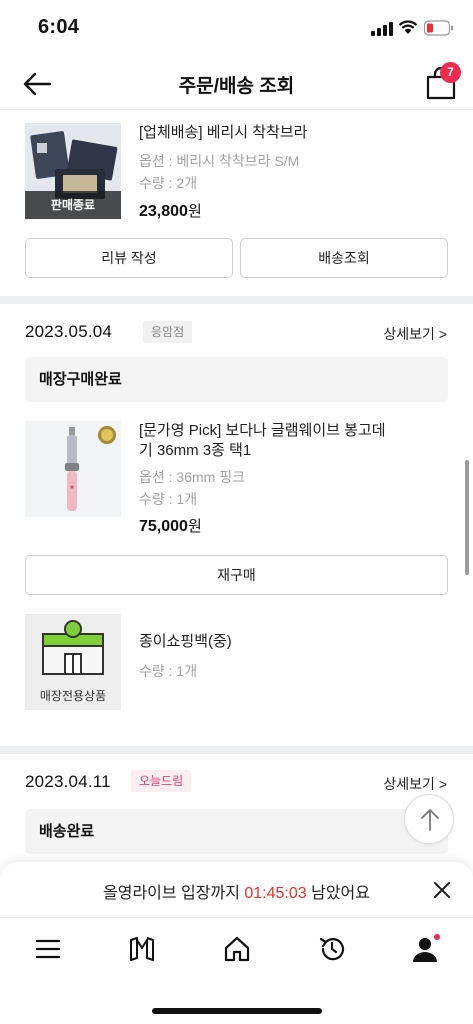 This screenshot has height=1024, width=473. I want to click on product-thumbnail: 판매종료, so click(73, 171).